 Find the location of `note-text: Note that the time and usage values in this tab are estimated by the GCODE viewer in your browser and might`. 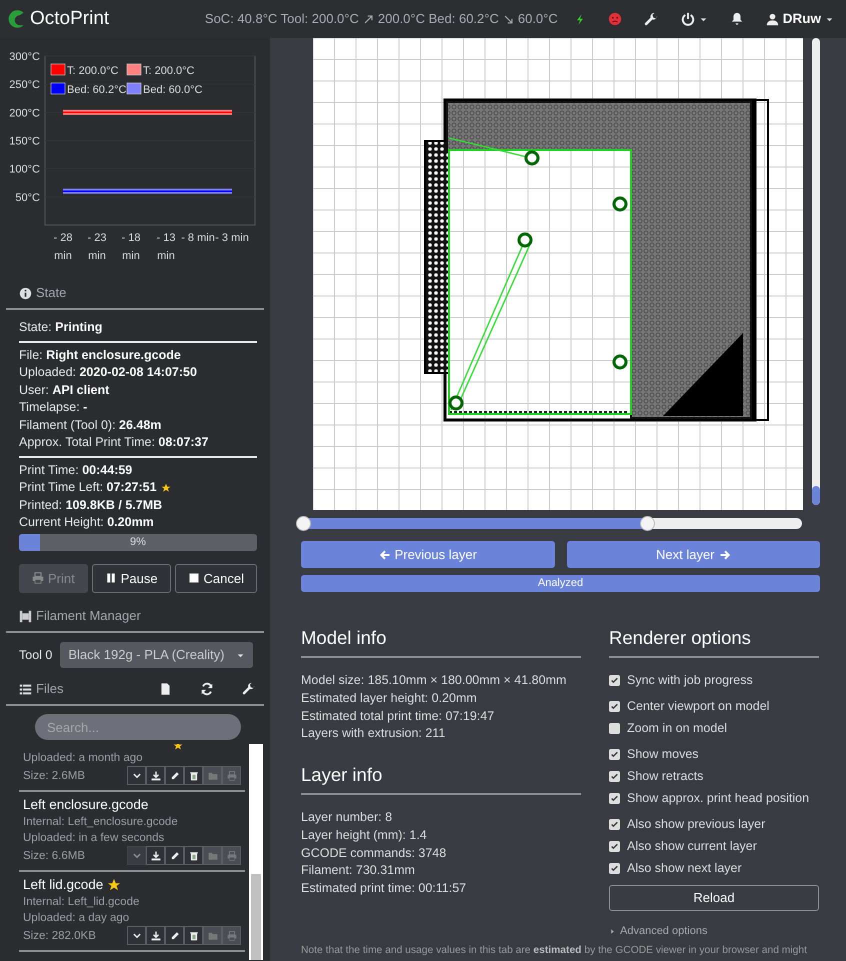

note-text: Note that the time and usage values in this tab are estimated by the GCODE viewer in your browser and might is located at coordinates (554, 951).